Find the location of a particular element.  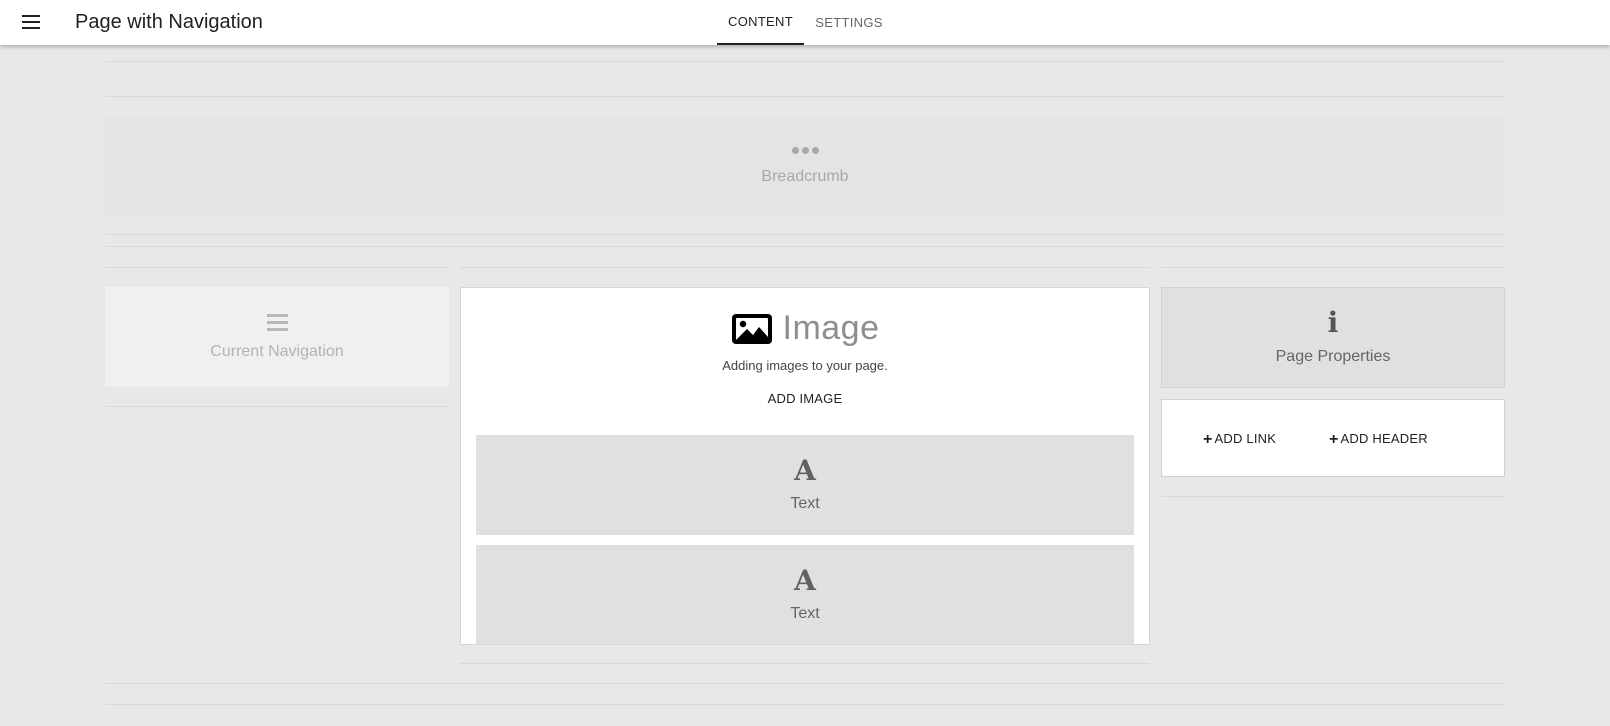

add-link-label: ADD LINK is located at coordinates (1245, 438).